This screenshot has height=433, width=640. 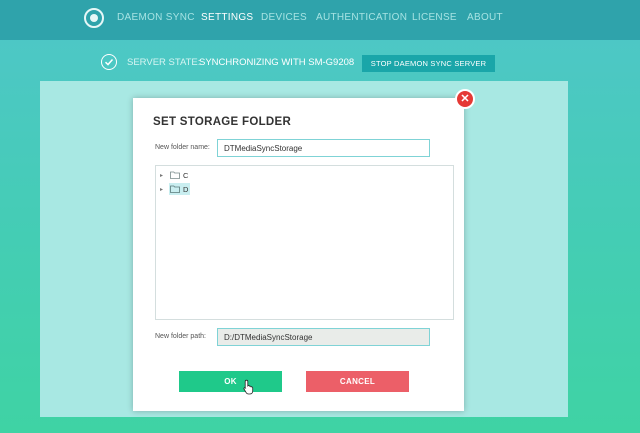 I want to click on nav-item-daemon-sync: DAEMON SYNC, so click(x=156, y=17).